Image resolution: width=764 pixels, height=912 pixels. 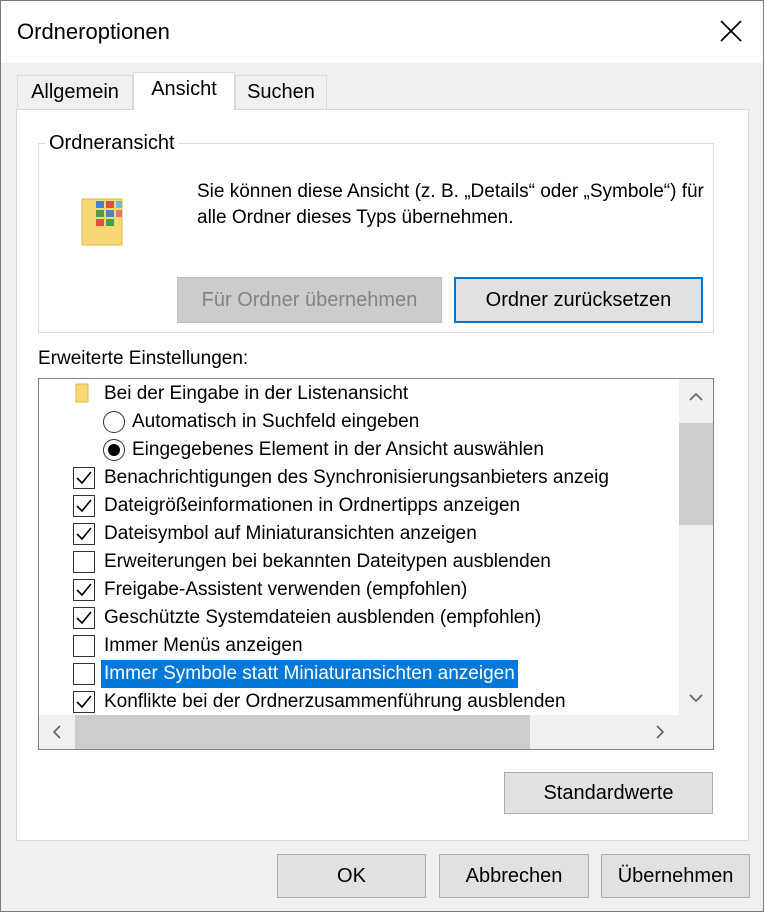 I want to click on horizontal-scrollbar, so click(x=376, y=732).